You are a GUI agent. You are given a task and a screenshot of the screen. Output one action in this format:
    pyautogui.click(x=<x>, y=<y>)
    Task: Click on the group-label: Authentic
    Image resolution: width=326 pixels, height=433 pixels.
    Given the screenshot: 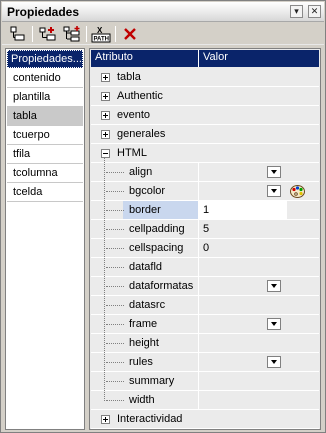 What is the action you would take?
    pyautogui.click(x=140, y=96)
    